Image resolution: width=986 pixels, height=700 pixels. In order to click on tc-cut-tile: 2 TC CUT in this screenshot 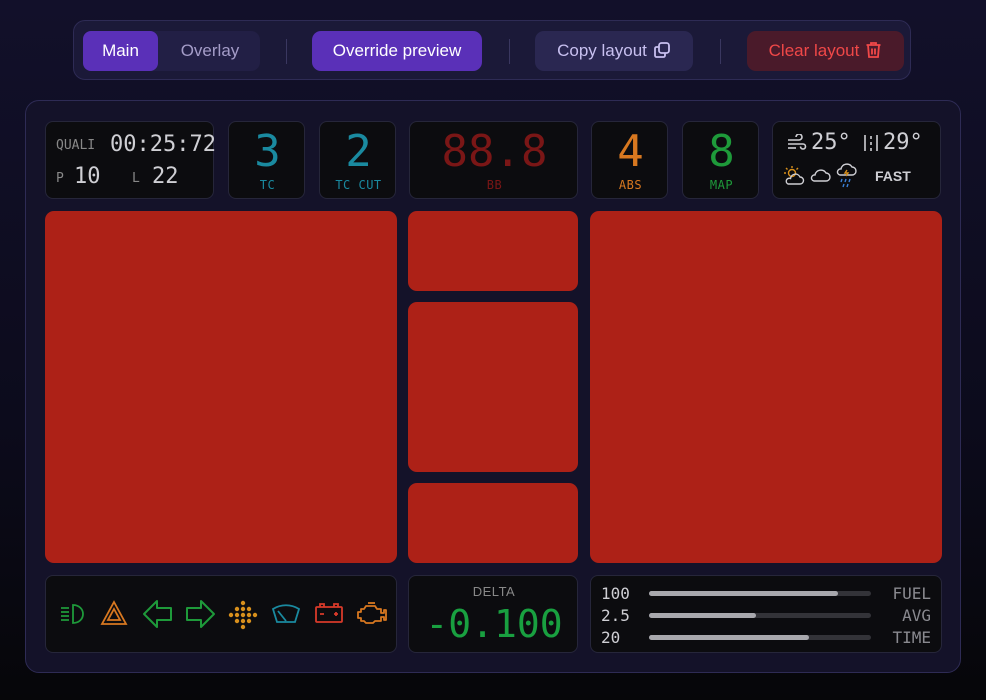, I will do `click(357, 160)`.